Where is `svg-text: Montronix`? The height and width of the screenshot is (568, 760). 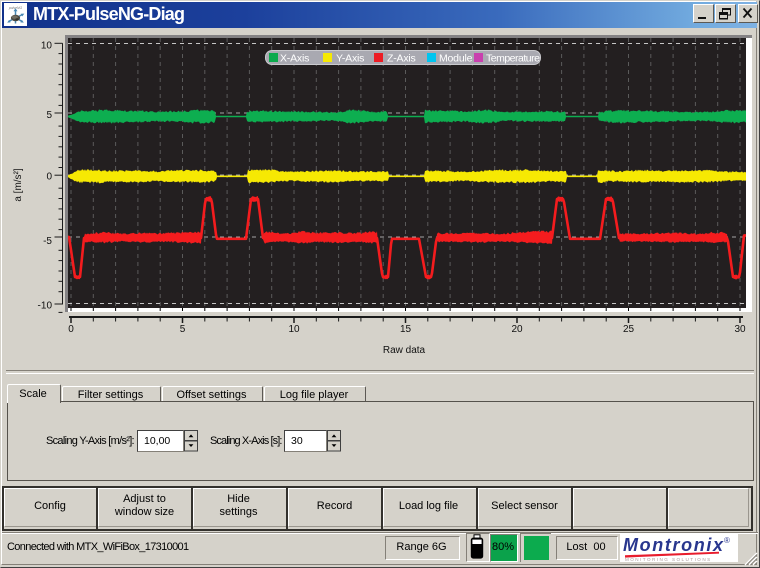 svg-text: Montronix is located at coordinates (673, 545).